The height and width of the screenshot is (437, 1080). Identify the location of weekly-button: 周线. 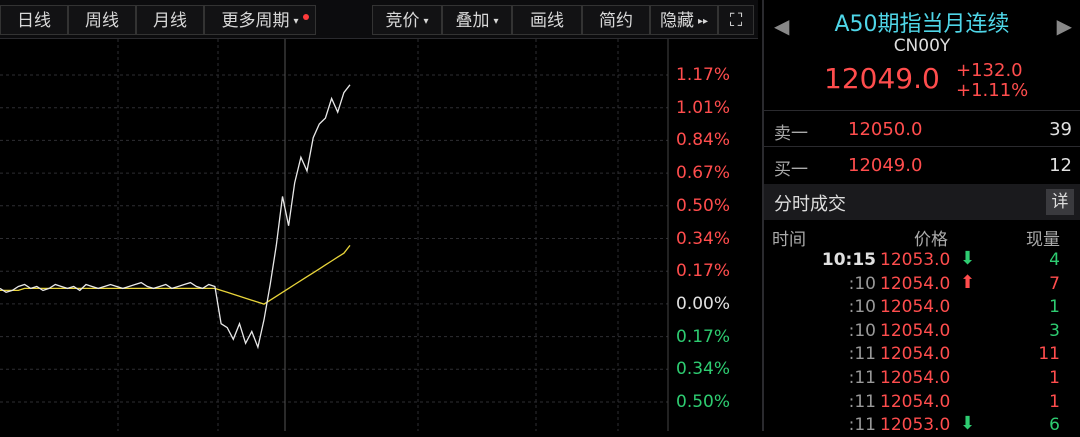
(102, 20).